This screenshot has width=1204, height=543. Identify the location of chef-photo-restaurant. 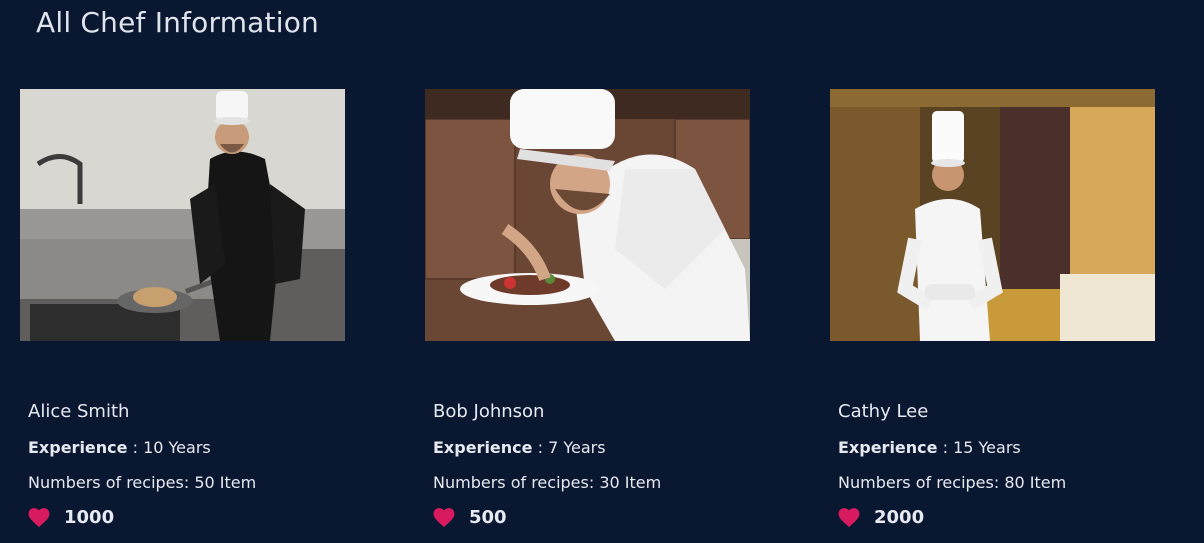
(992, 215).